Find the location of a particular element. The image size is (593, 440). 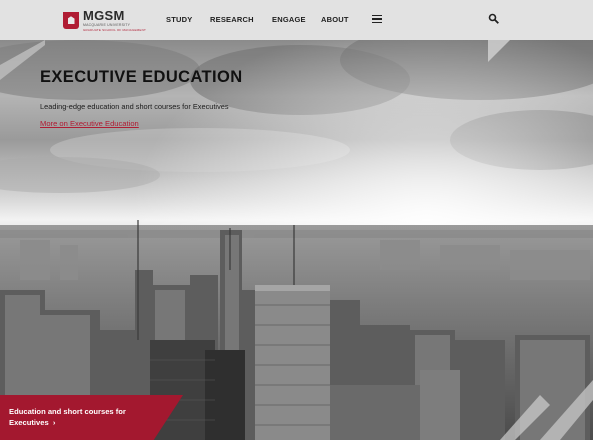

cta-line-1: Education and short courses for is located at coordinates (67, 411).